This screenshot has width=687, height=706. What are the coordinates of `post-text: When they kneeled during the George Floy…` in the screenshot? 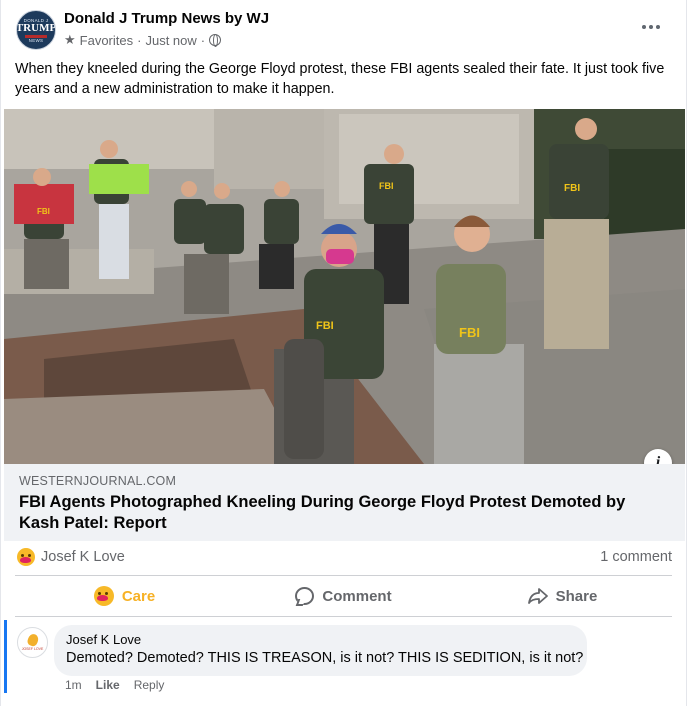 It's located at (340, 79).